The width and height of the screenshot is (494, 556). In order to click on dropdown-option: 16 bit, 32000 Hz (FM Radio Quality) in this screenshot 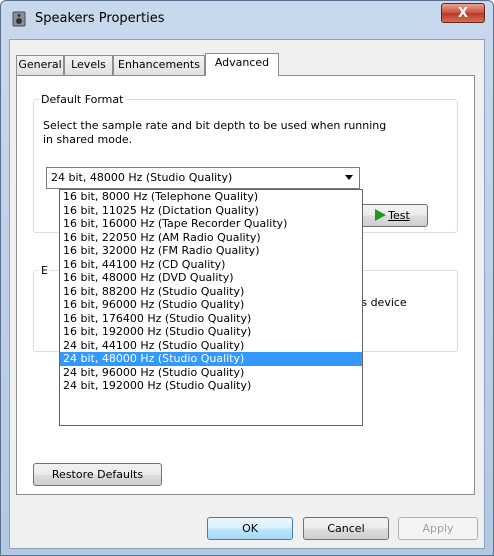, I will do `click(211, 251)`.